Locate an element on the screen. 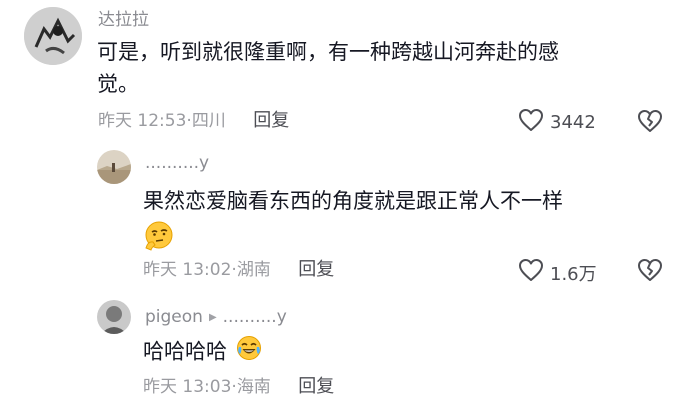  comment-text-line: 觉。 is located at coordinates (118, 84).